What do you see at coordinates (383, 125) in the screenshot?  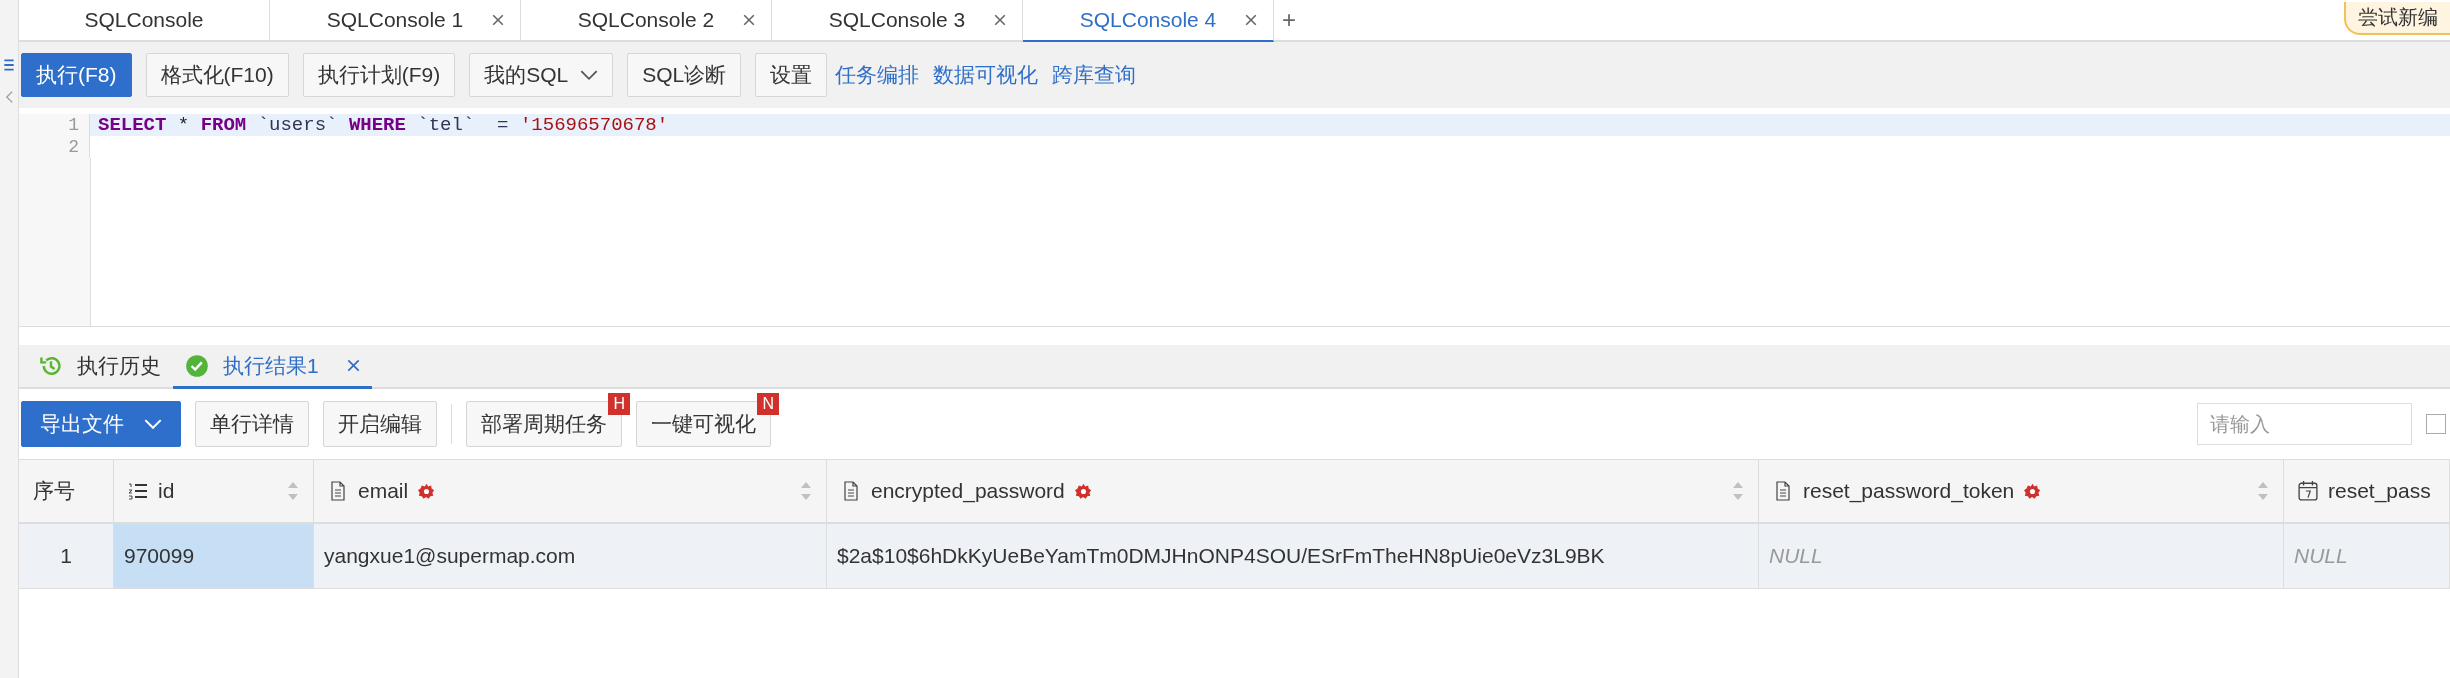 I see `sql-code: SELECT * FROM `users` WHERE `tel` = '15696570678'` at bounding box center [383, 125].